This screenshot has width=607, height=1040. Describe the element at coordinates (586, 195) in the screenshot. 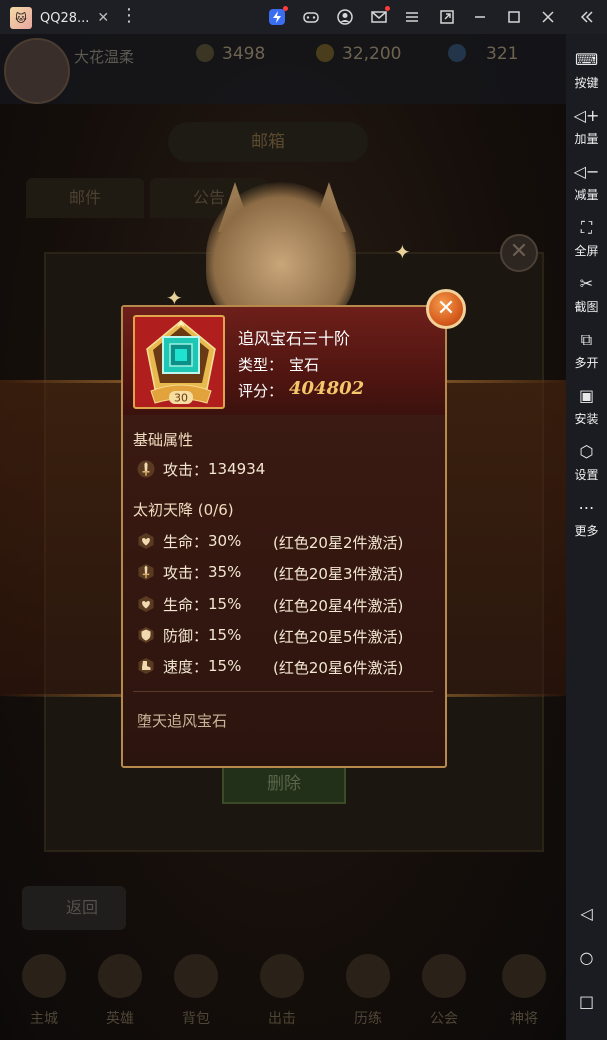

I see `sidebar-item-label: 减量` at that location.